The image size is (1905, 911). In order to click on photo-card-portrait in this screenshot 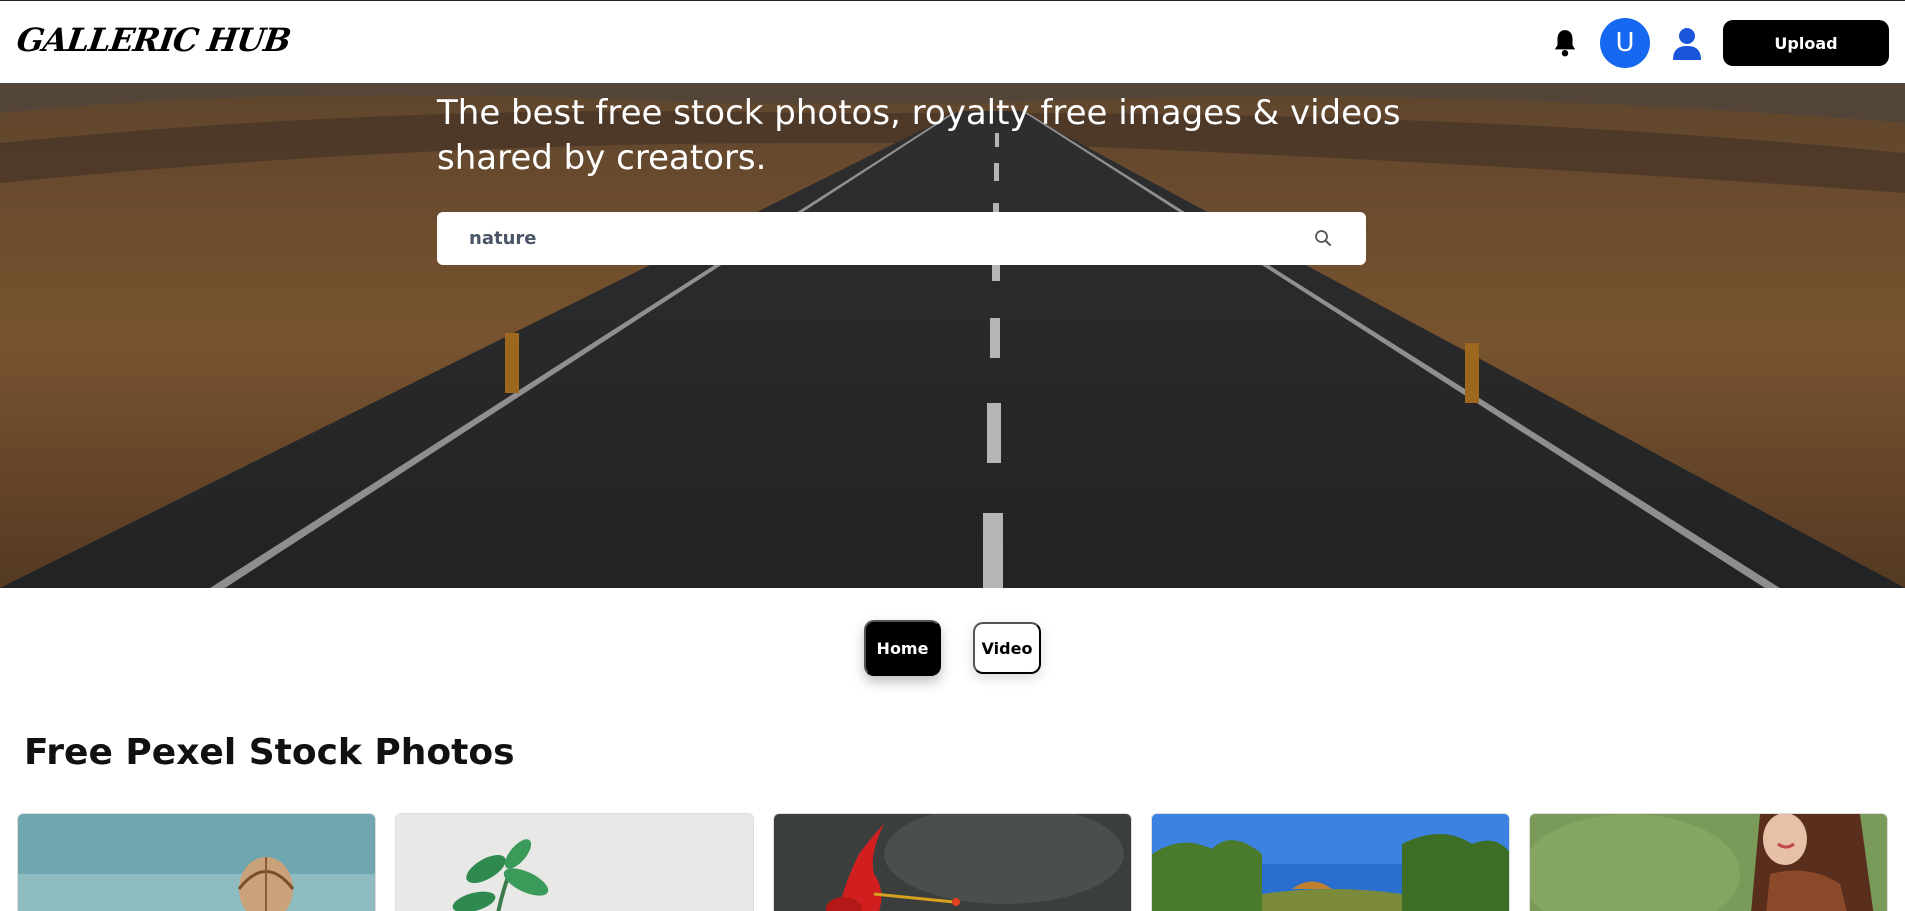, I will do `click(1708, 862)`.